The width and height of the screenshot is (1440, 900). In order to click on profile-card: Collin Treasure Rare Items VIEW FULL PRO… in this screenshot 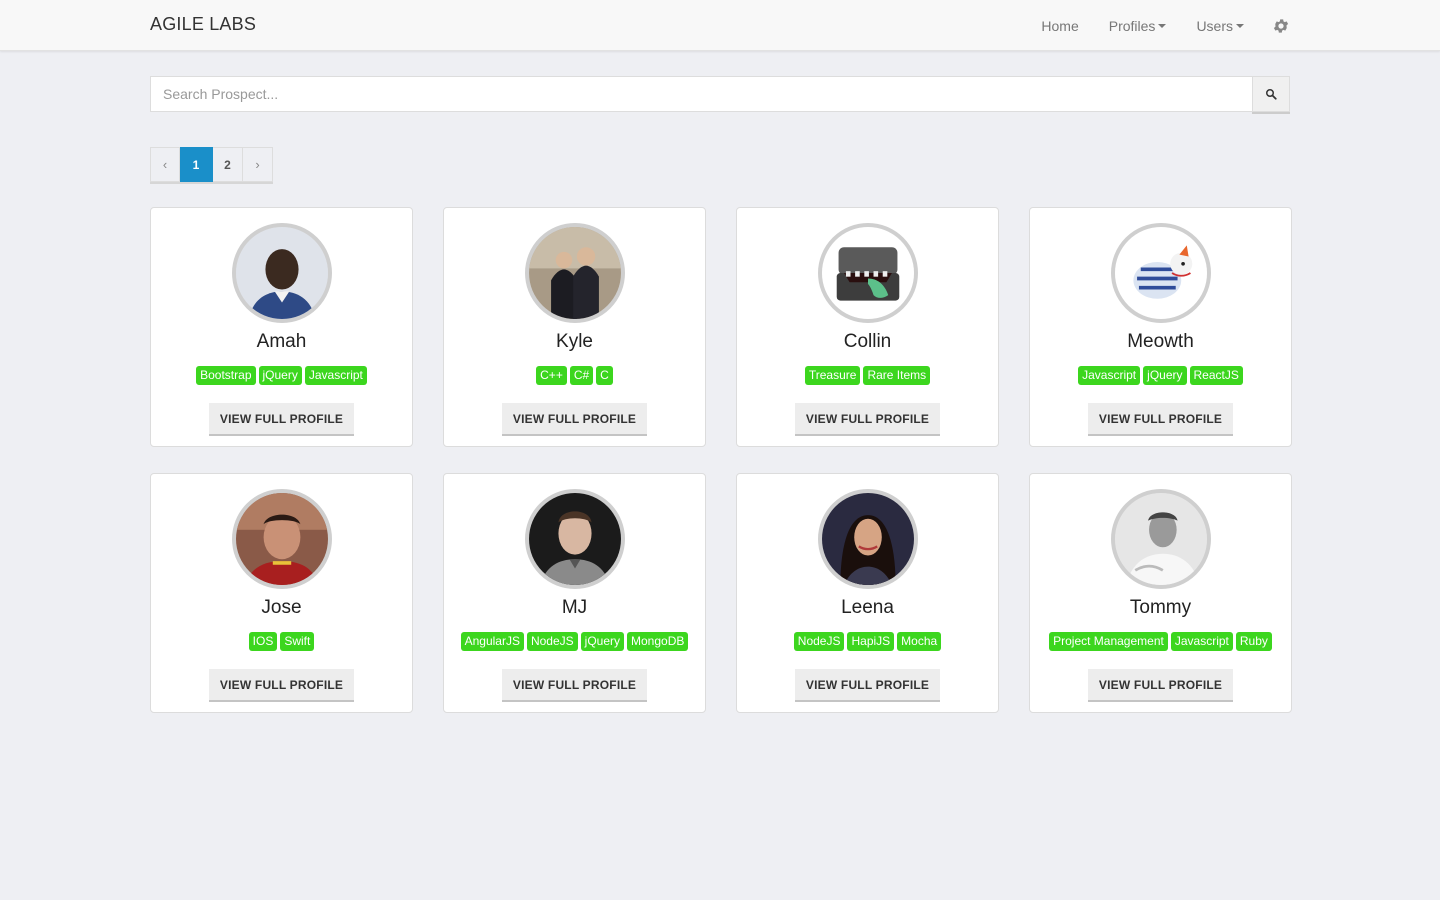, I will do `click(867, 327)`.